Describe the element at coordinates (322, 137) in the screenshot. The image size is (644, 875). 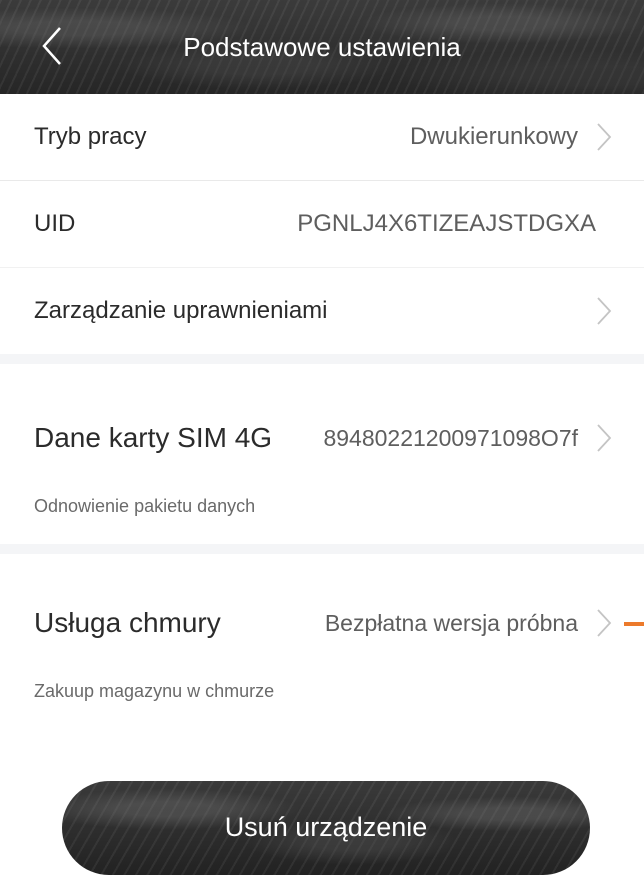
I see `work-mode-row: Tryb pracy Dwukierunkowy` at that location.